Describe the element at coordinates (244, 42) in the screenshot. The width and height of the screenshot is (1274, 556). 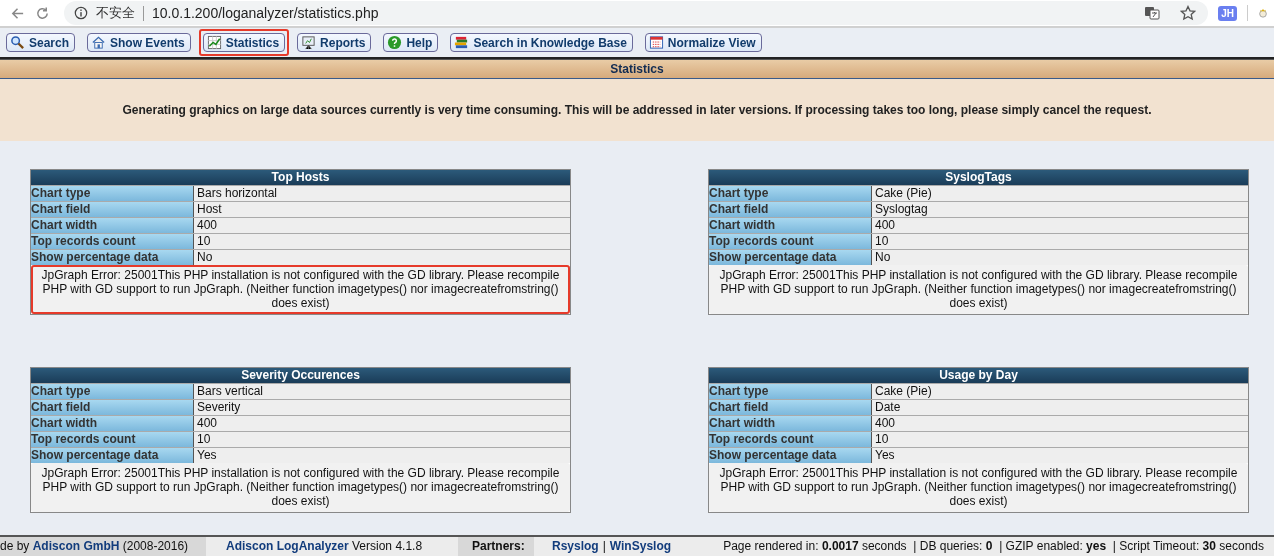
I see `toolbar-button: Statistics` at that location.